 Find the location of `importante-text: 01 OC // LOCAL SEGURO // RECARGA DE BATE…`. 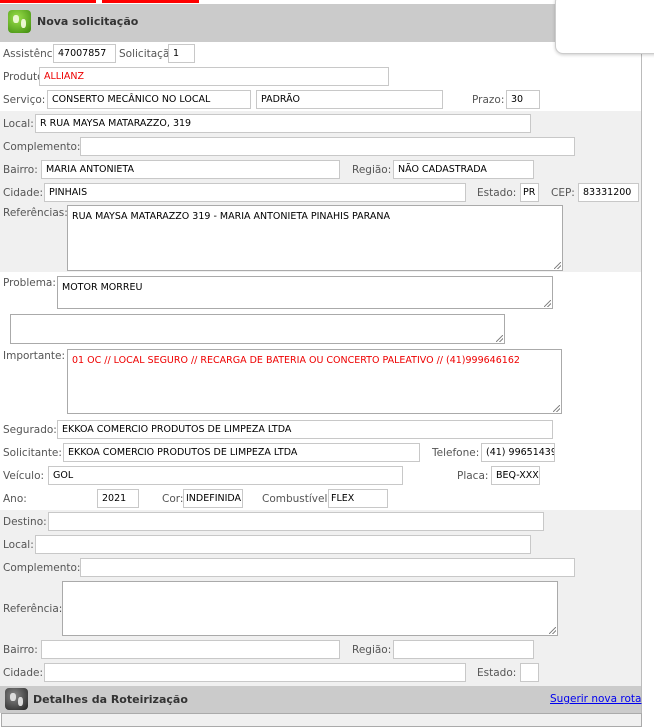

importante-text: 01 OC // LOCAL SEGURO // RECARGA DE BATE… is located at coordinates (296, 360).